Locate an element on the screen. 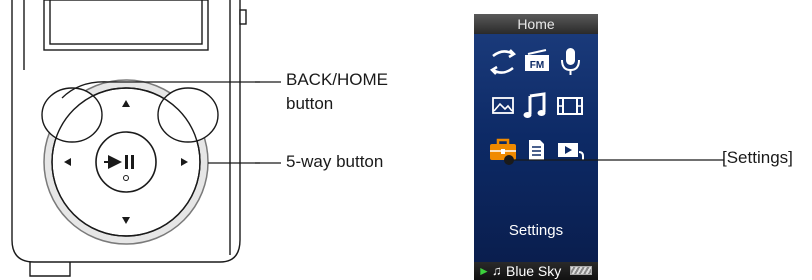 This screenshot has height=280, width=812. now-playing-title: Blue Sky is located at coordinates (534, 271).